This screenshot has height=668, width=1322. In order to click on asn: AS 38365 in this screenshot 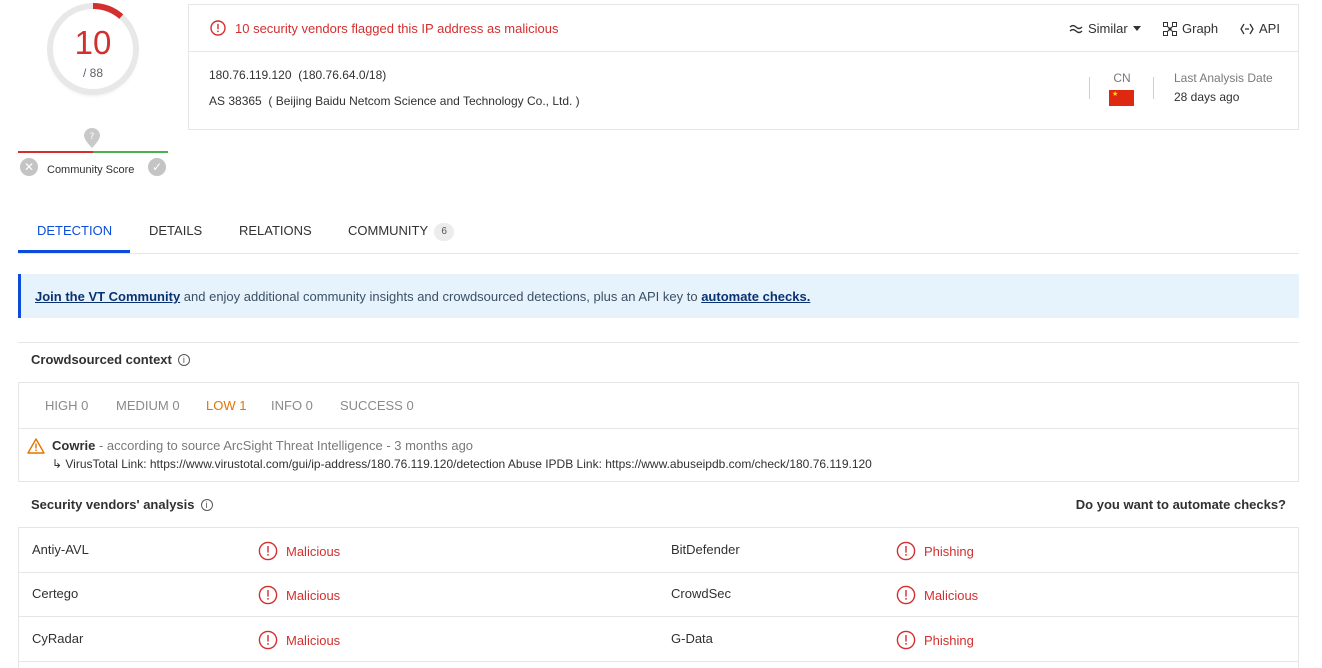, I will do `click(235, 101)`.